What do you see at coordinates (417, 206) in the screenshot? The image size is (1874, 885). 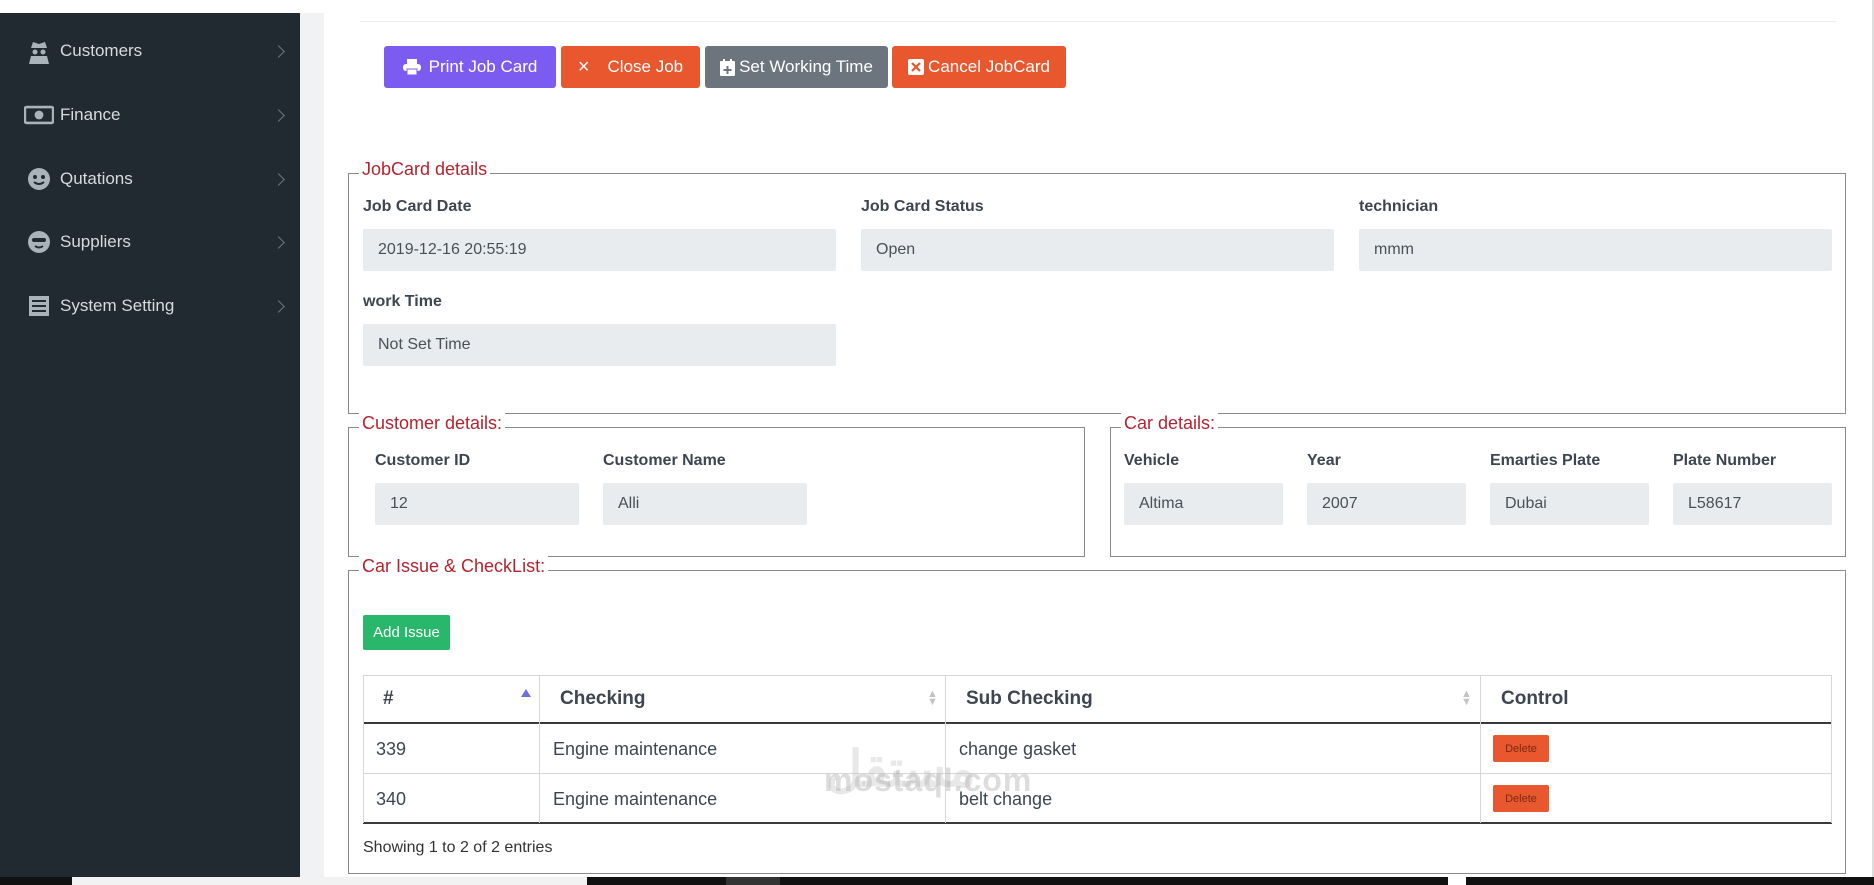 I see `job-card-date-label: Job Card Date` at bounding box center [417, 206].